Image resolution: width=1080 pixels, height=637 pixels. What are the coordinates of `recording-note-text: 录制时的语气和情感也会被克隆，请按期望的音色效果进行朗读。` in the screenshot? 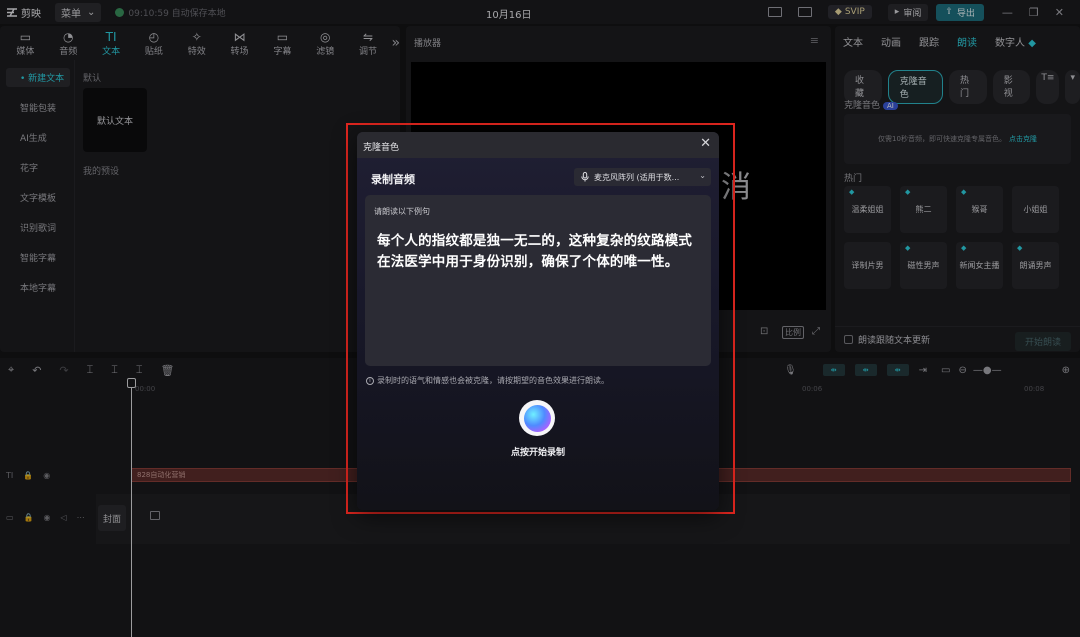 It's located at (493, 380).